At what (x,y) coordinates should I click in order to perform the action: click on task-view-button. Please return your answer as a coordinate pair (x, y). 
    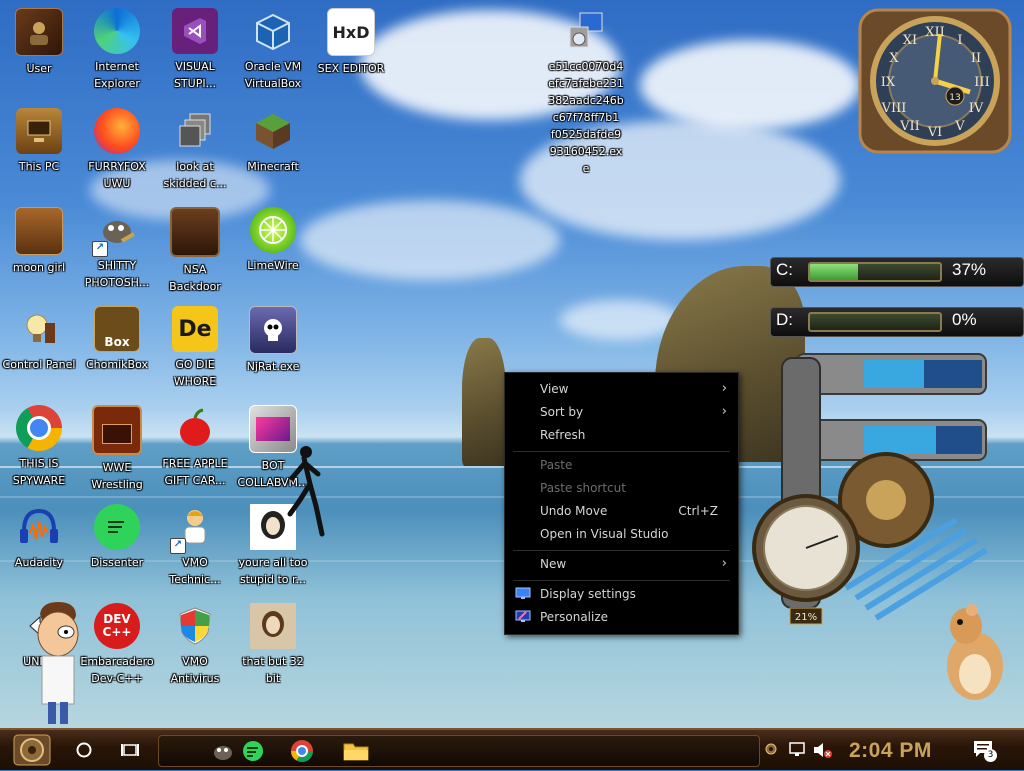
    Looking at the image, I should click on (130, 750).